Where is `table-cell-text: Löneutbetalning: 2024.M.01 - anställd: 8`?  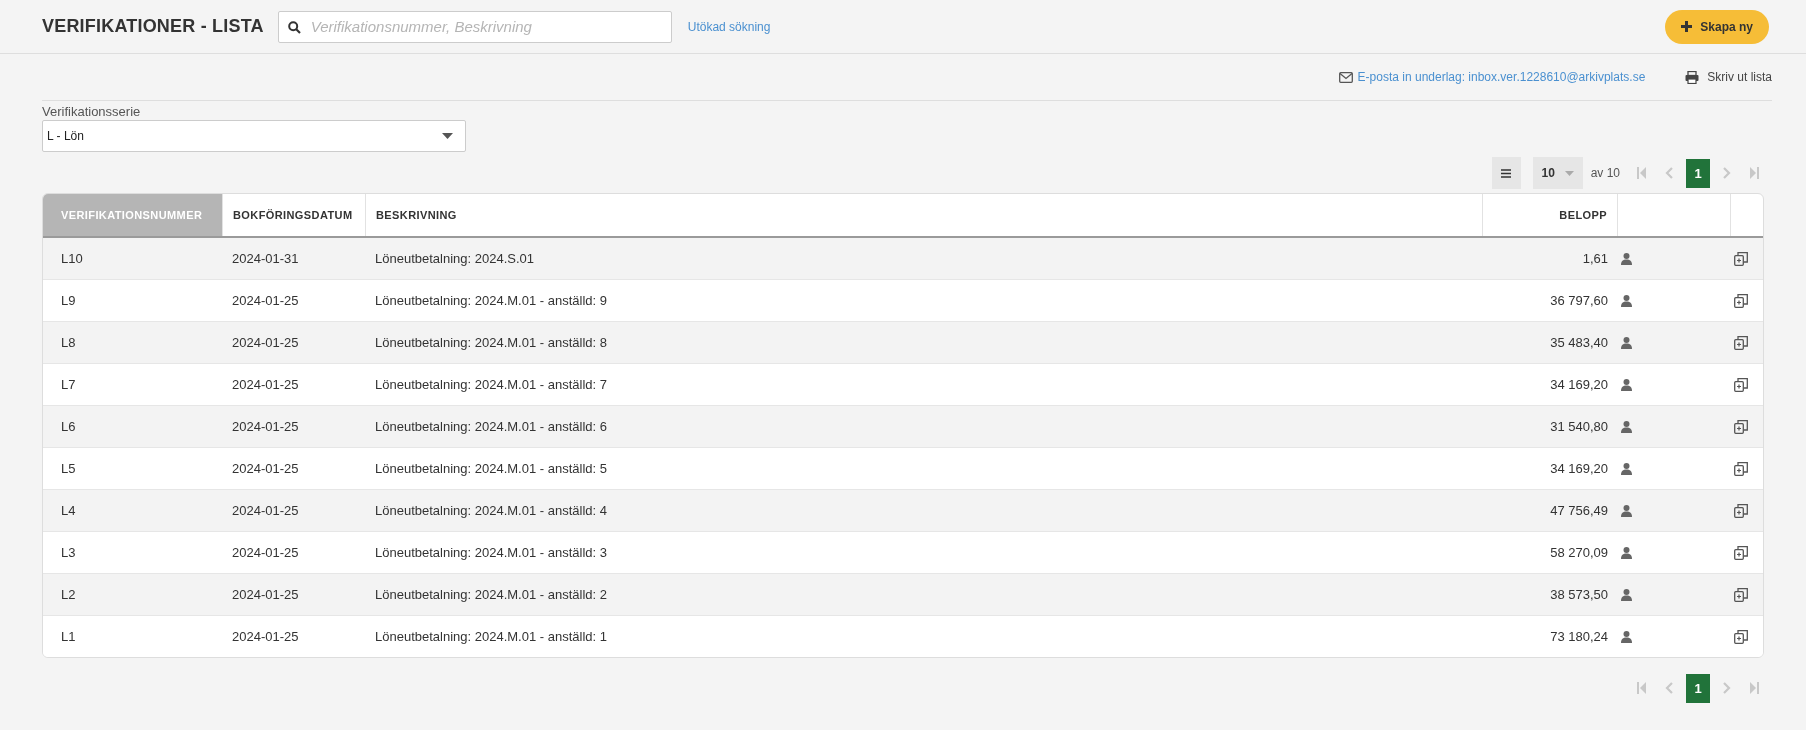
table-cell-text: Löneutbetalning: 2024.M.01 - anställd: 8 is located at coordinates (491, 342).